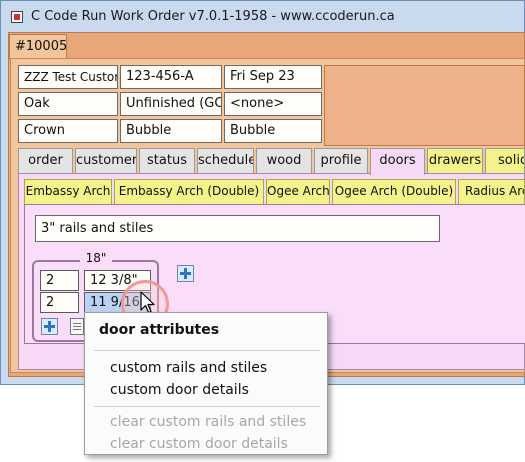 This screenshot has width=525, height=462. I want to click on tab-customer: customer, so click(106, 160).